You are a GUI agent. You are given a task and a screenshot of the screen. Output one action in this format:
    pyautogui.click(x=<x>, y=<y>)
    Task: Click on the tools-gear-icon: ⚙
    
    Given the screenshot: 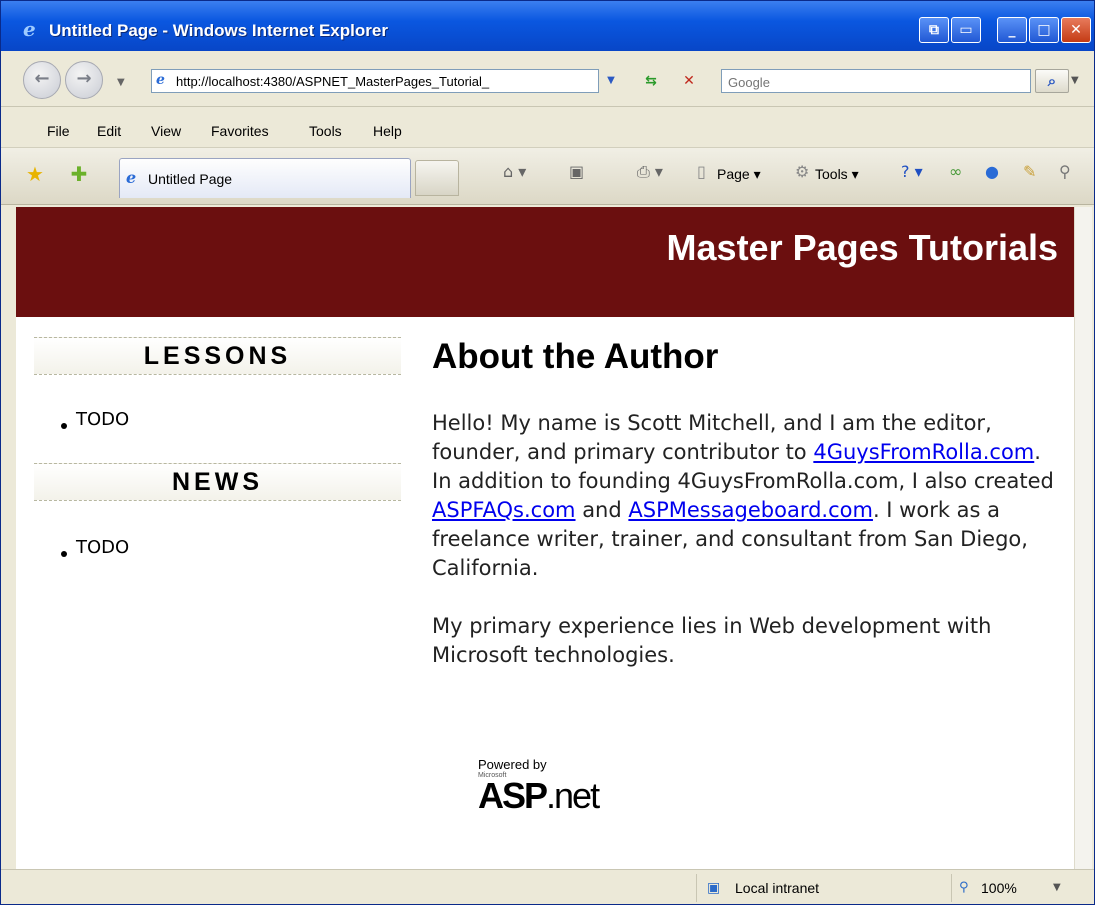 What is the action you would take?
    pyautogui.click(x=802, y=171)
    